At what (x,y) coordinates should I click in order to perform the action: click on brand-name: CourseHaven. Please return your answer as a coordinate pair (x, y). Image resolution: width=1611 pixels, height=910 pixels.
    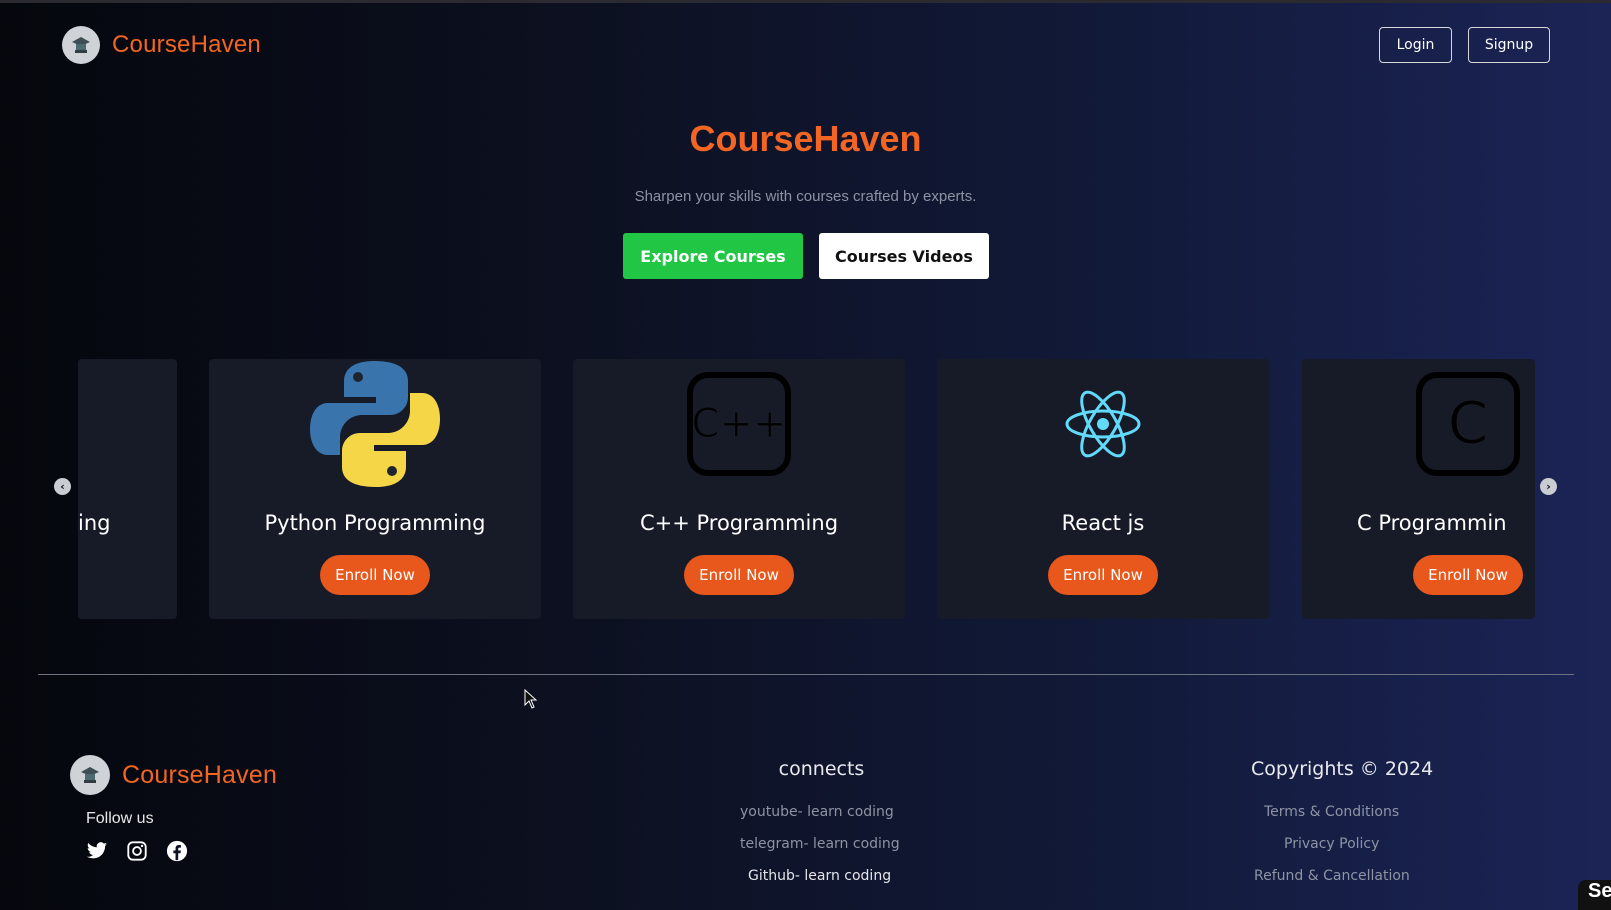
    Looking at the image, I should click on (186, 44).